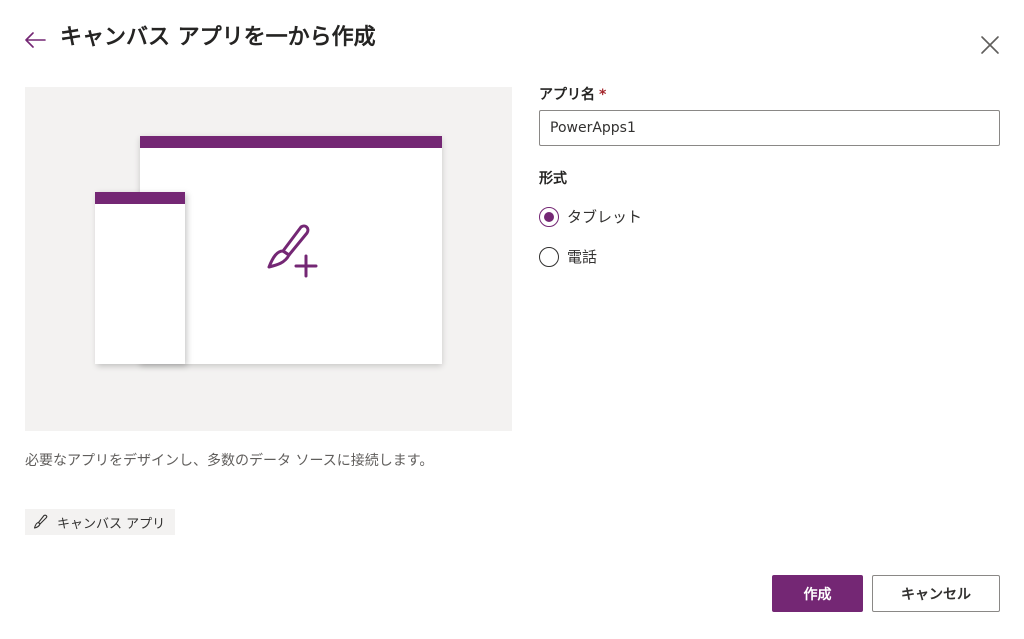 This screenshot has height=639, width=1024. Describe the element at coordinates (553, 179) in the screenshot. I see `format-label: 形式` at that location.